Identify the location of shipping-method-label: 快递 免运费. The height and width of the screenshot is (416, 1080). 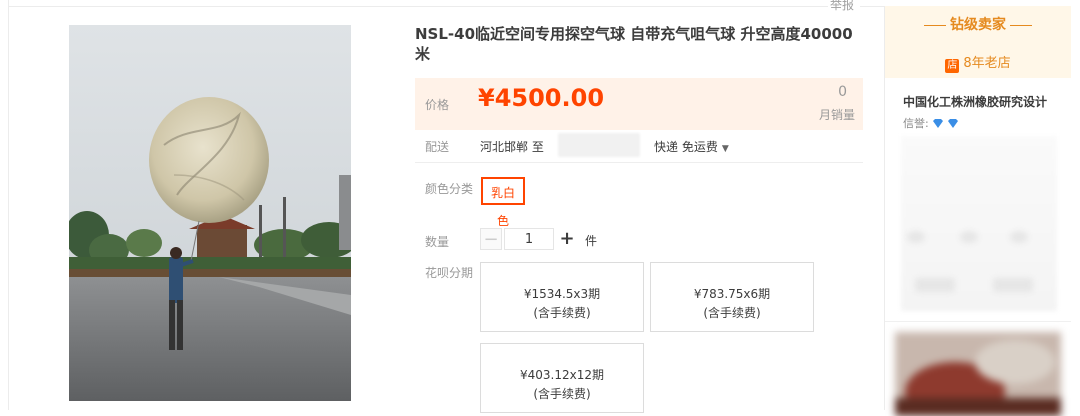
(686, 147).